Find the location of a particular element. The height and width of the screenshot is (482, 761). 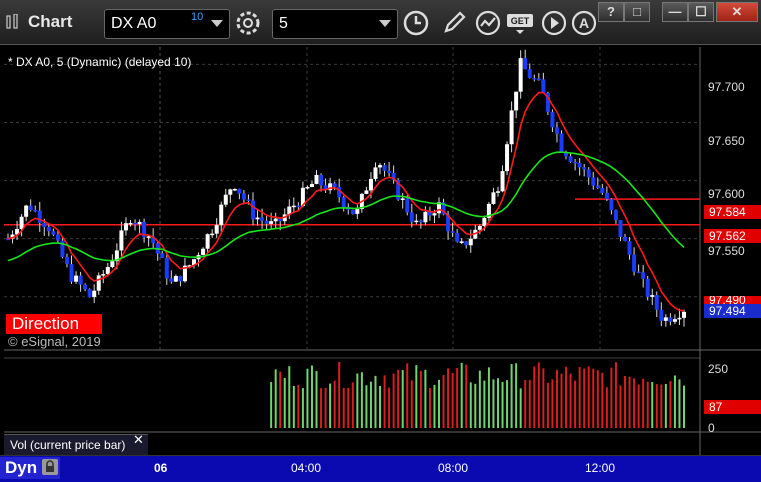

price-axis-label: 97.650 is located at coordinates (726, 141).